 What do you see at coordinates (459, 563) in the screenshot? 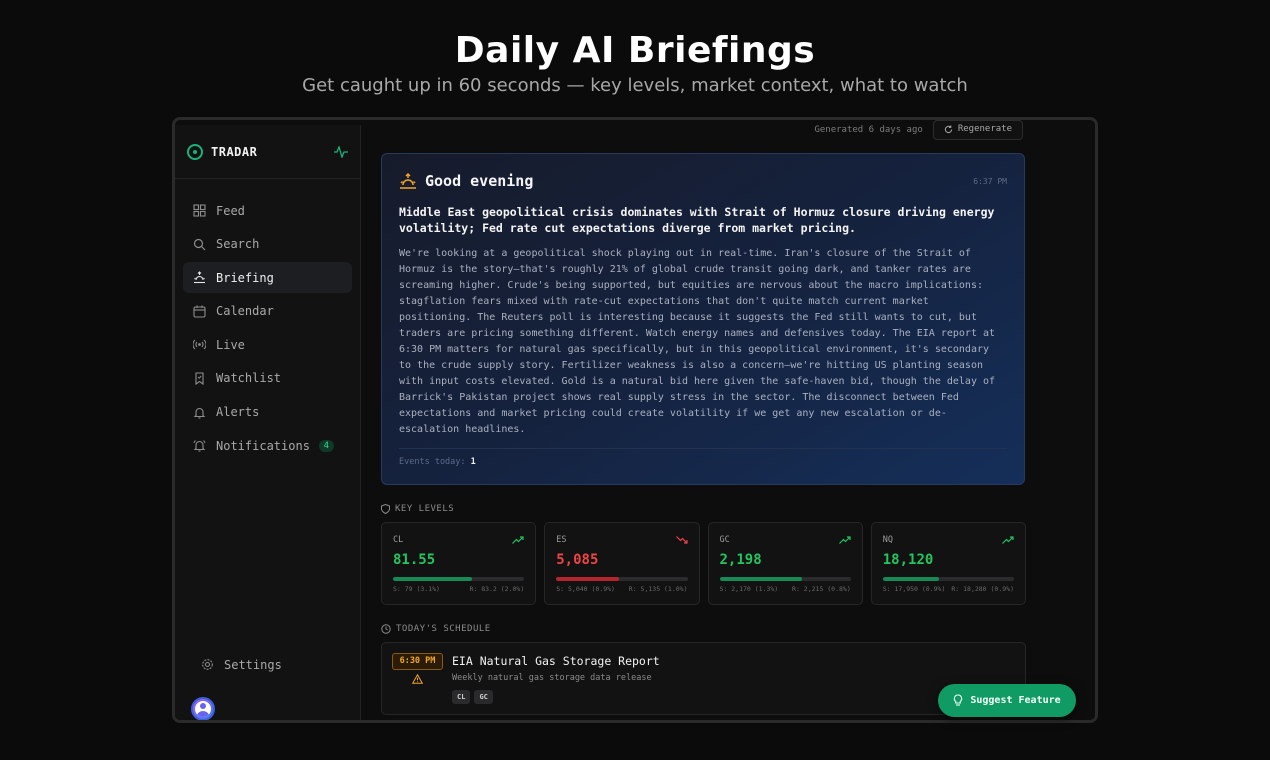
I see `level-card-cl: CL 81.55 S: 79 (3.1%) R: 83.2 (2.0%)` at bounding box center [459, 563].